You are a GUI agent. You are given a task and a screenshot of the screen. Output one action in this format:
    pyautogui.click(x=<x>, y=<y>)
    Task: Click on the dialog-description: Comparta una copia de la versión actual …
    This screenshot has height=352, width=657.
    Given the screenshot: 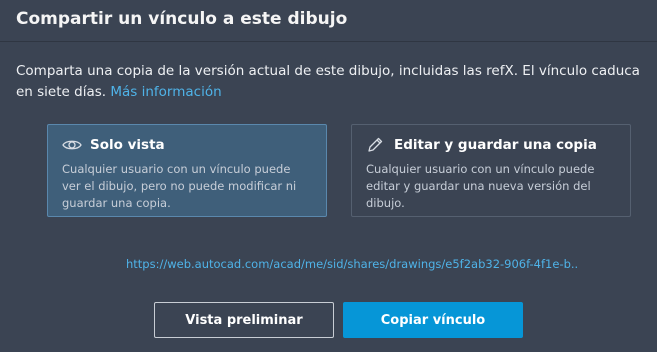 What is the action you would take?
    pyautogui.click(x=331, y=82)
    